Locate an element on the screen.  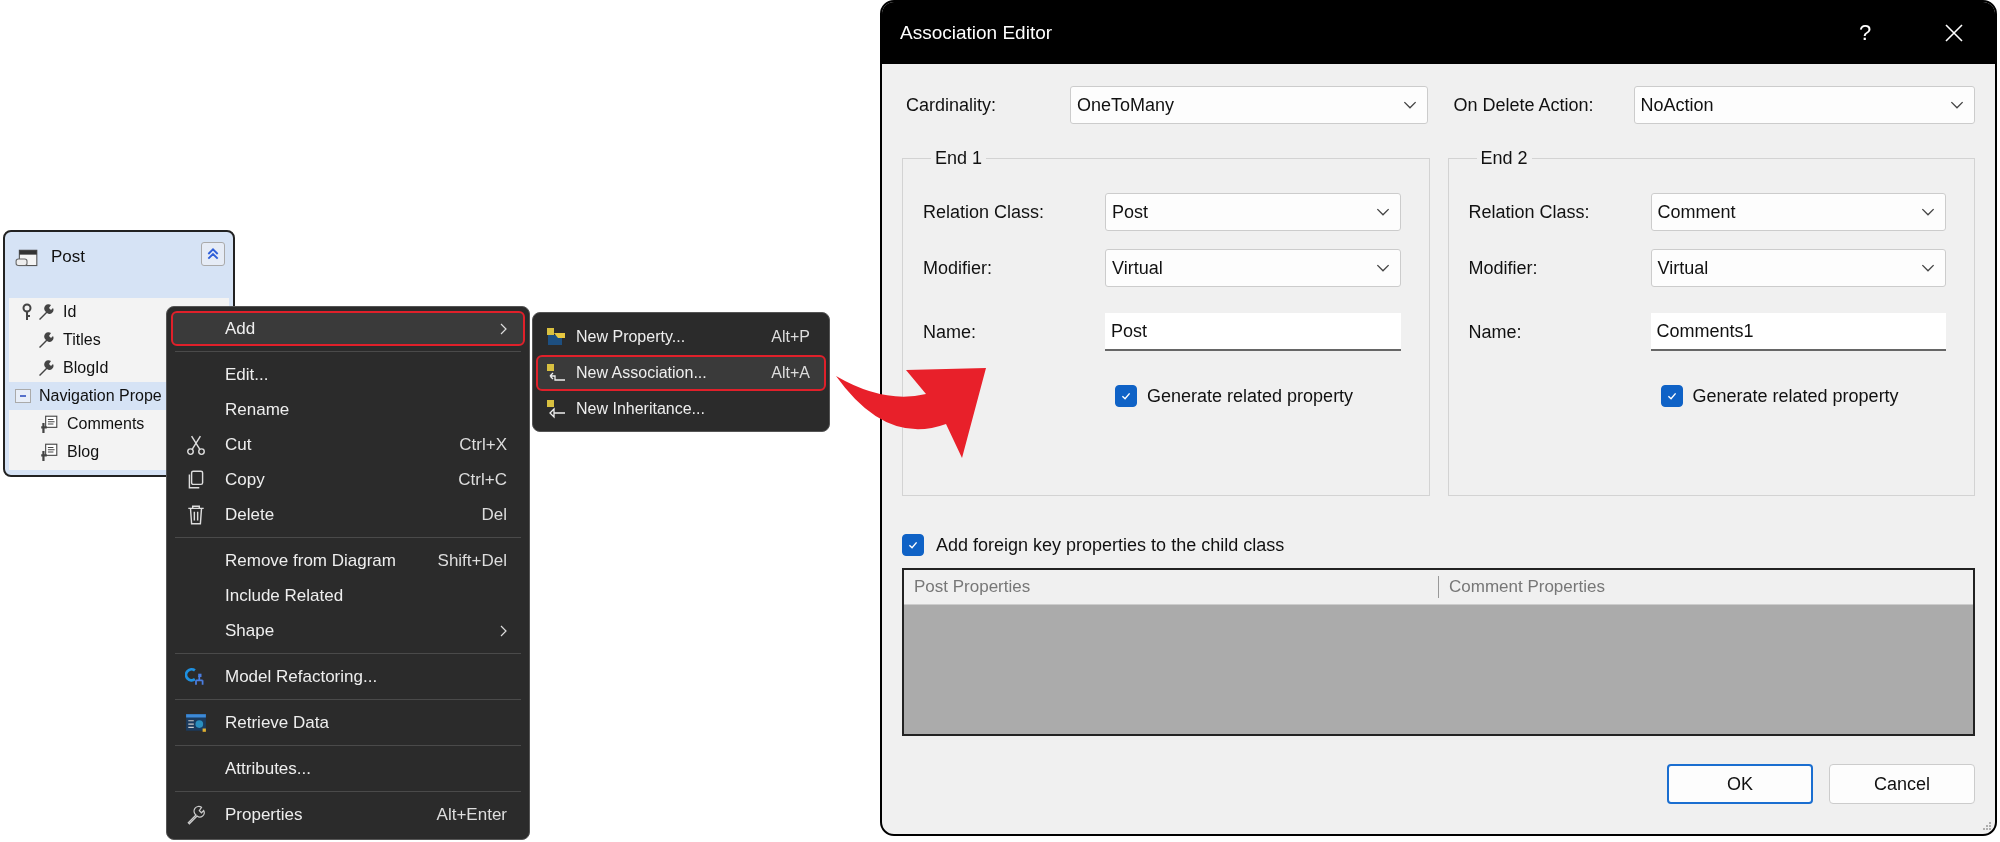
table-window-icon is located at coordinates (196, 722).